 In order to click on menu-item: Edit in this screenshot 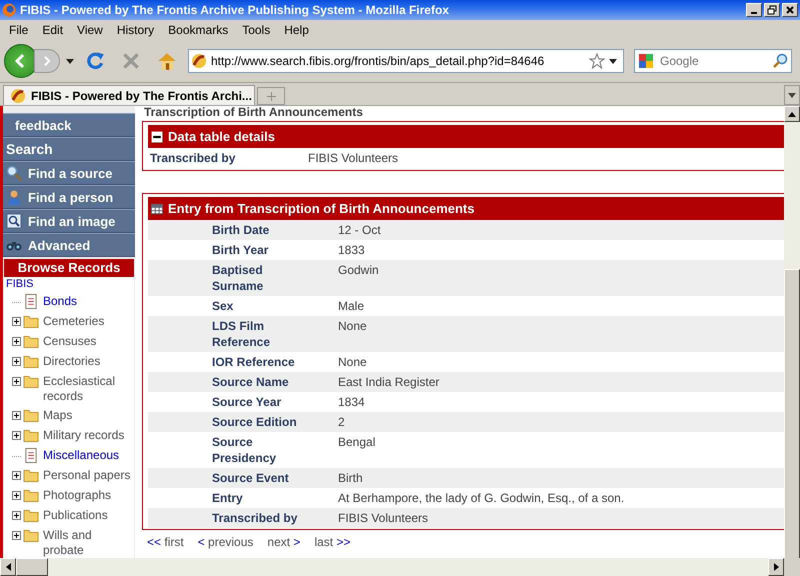, I will do `click(52, 30)`.